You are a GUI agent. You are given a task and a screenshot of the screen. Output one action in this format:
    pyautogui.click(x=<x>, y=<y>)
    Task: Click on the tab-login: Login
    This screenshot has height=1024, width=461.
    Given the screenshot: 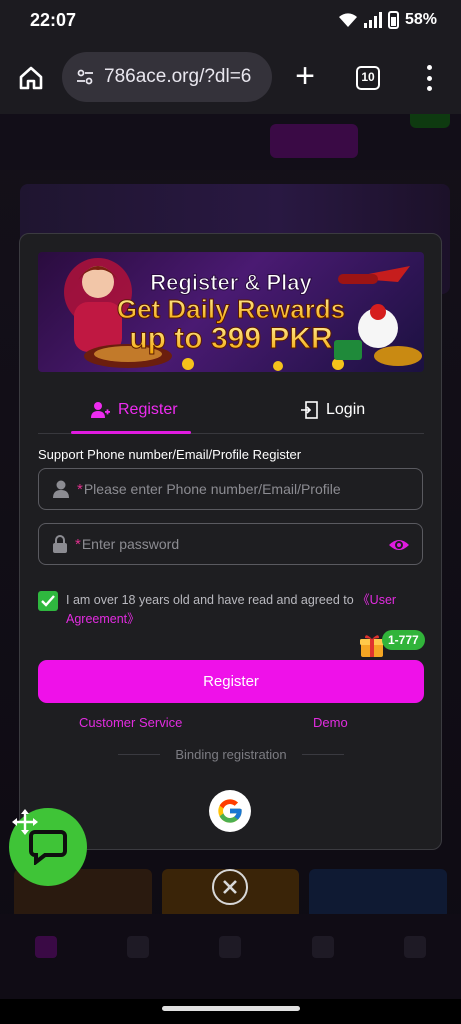 What is the action you would take?
    pyautogui.click(x=332, y=410)
    